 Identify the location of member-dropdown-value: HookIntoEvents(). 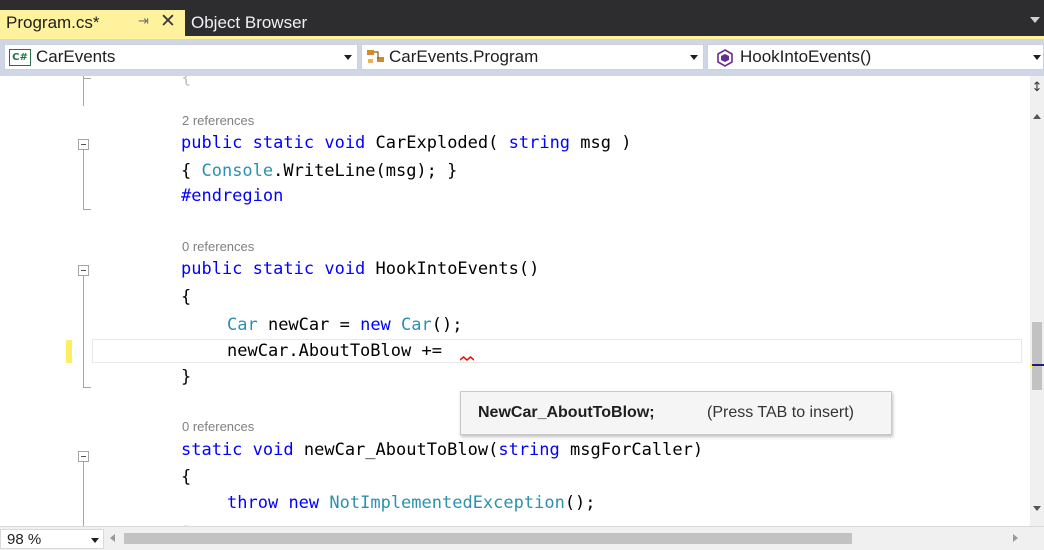
(806, 56).